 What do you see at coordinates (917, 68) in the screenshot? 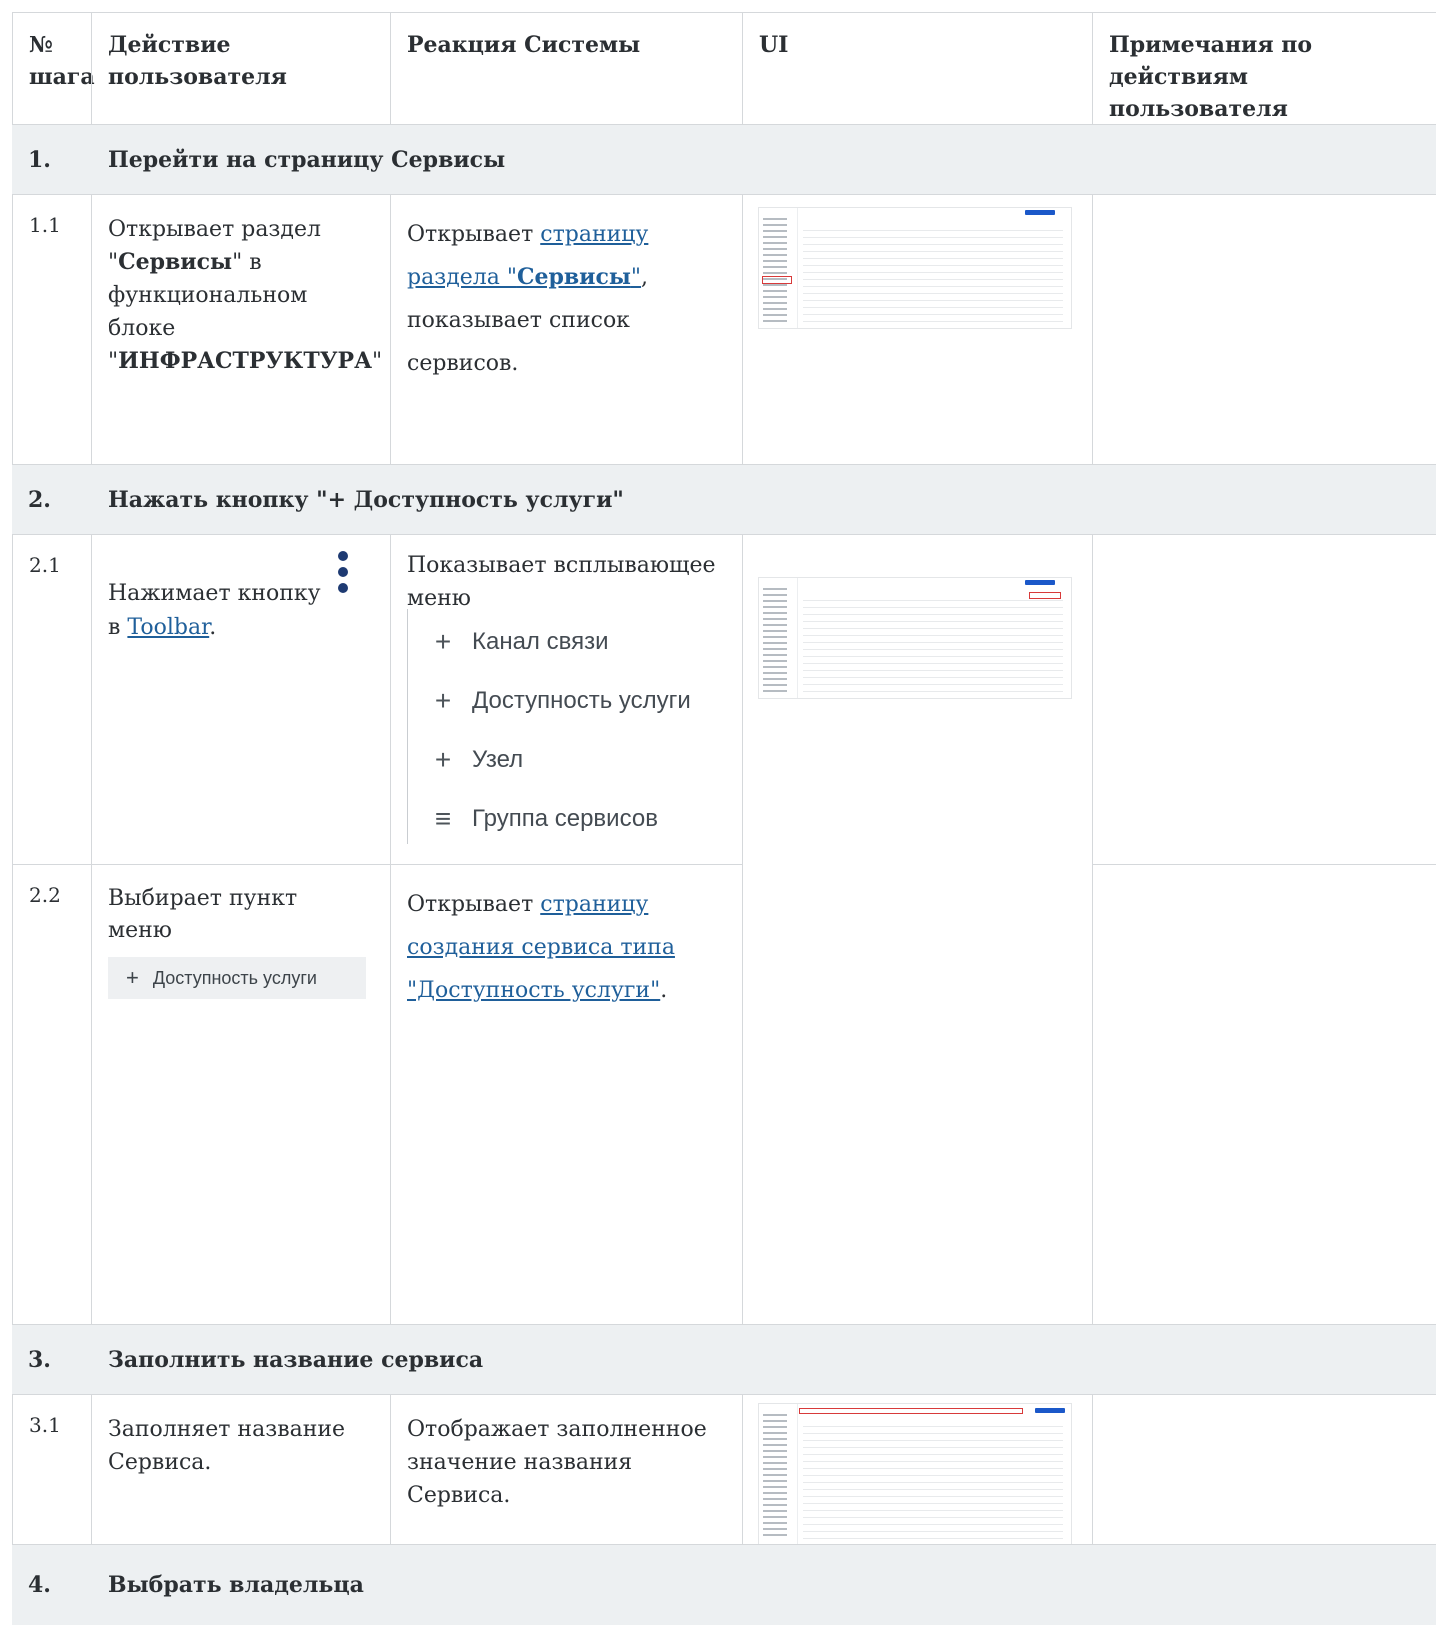
I see `header-ui: UI` at bounding box center [917, 68].